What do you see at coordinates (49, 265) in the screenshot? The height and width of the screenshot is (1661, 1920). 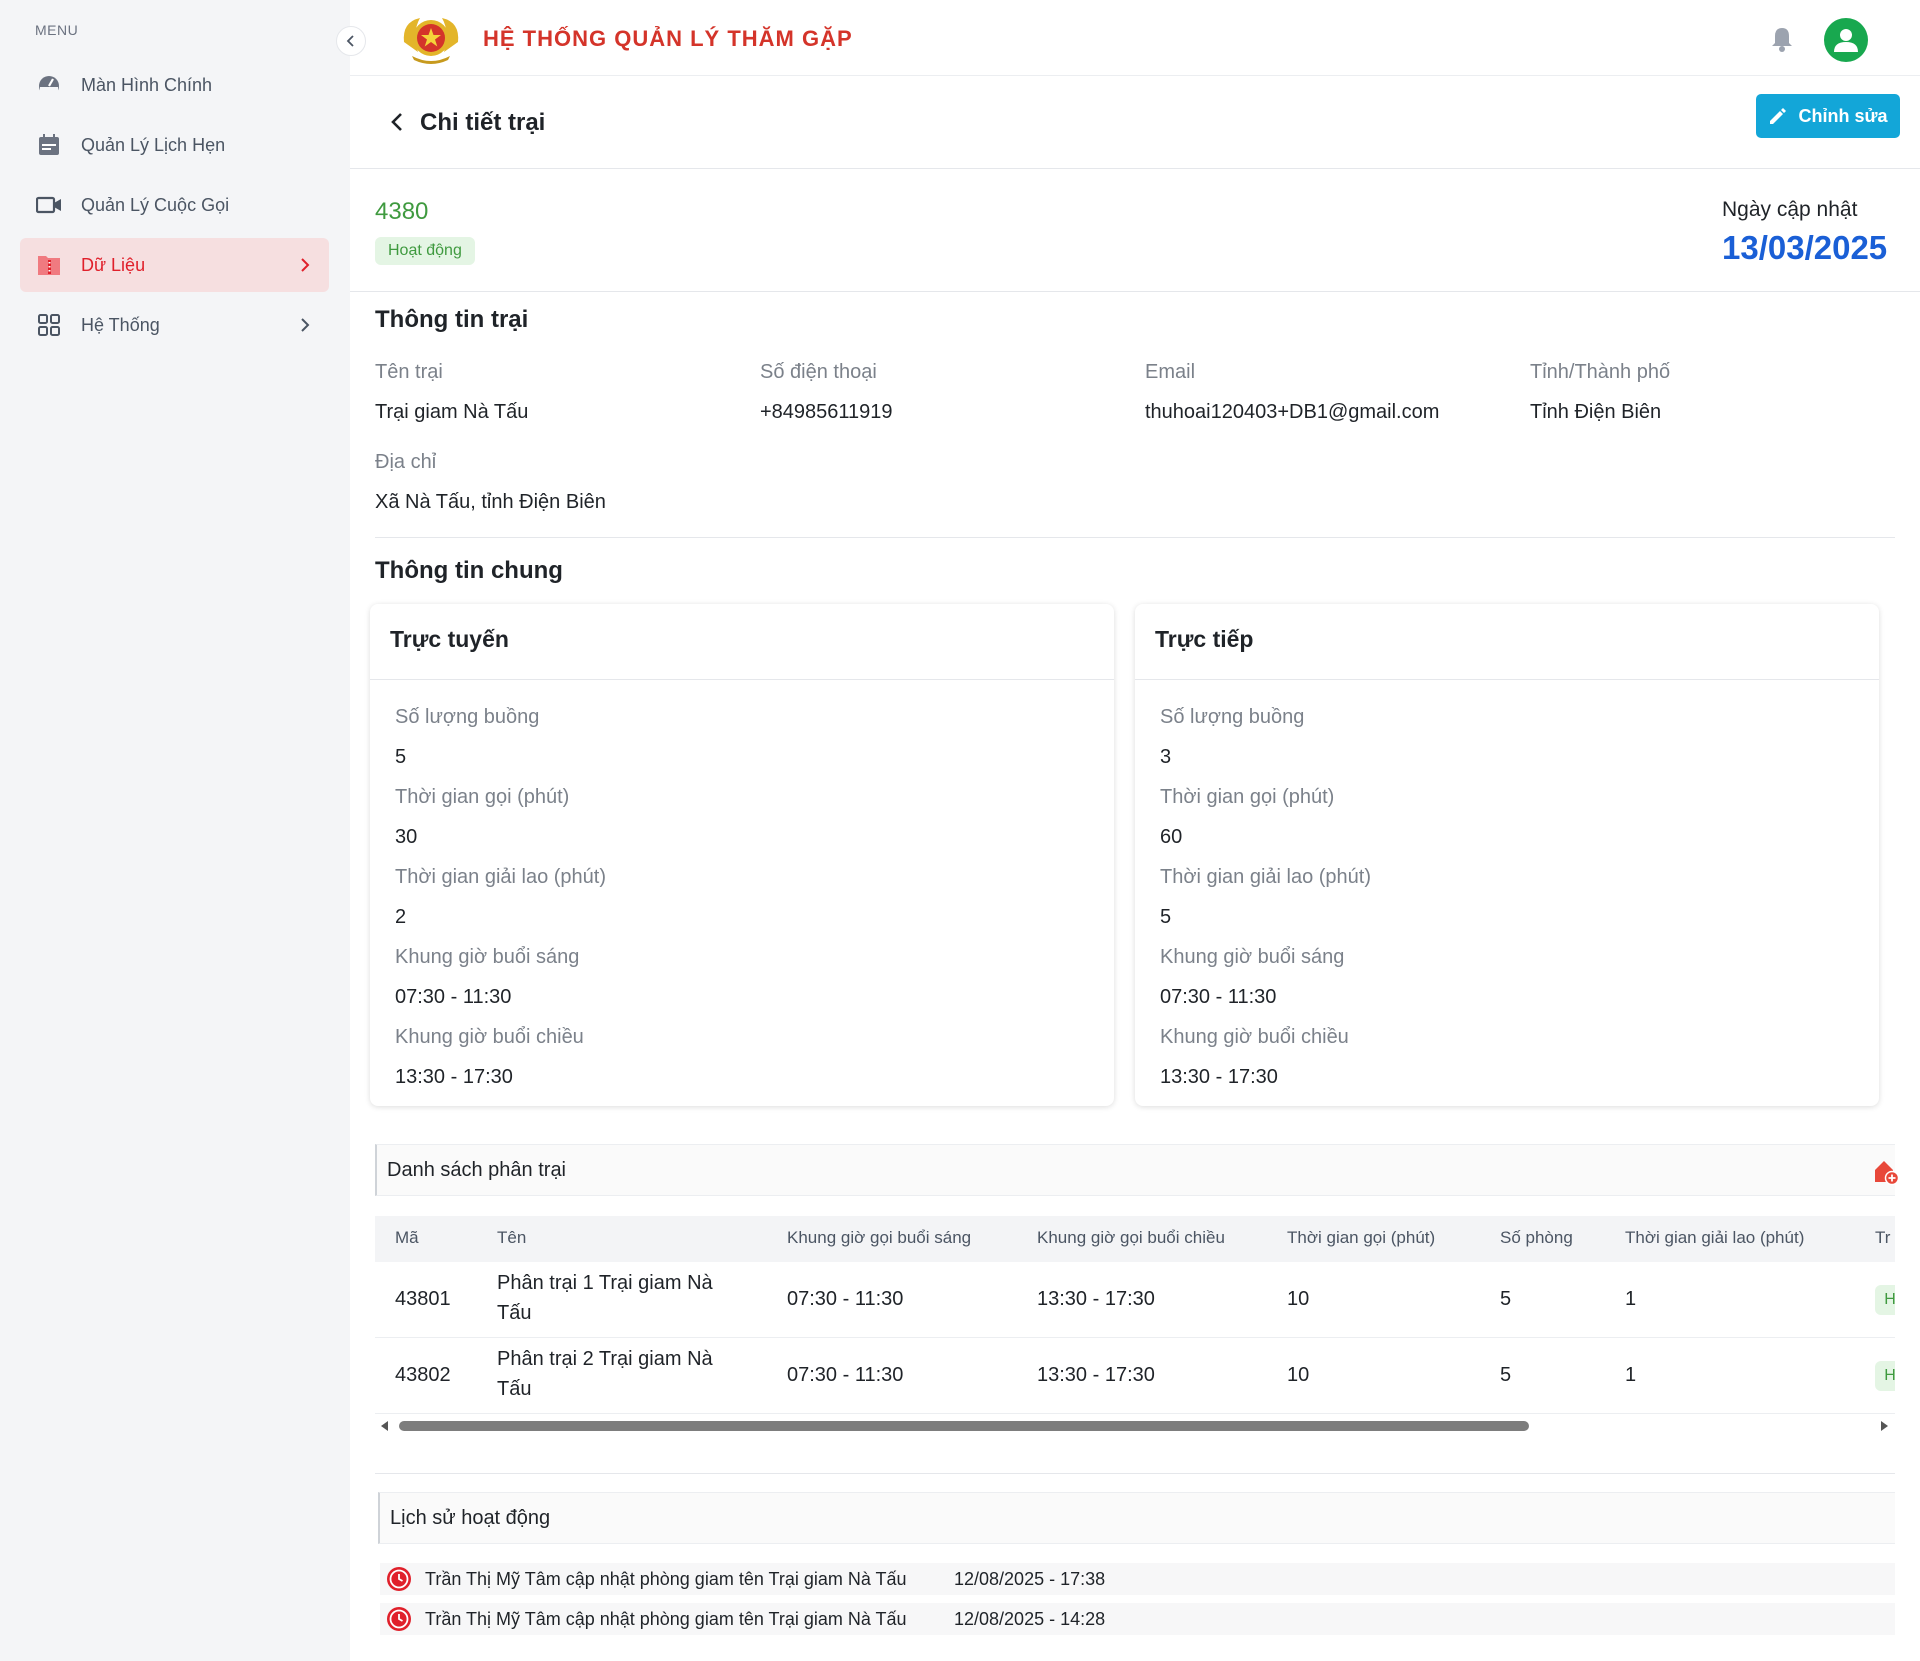 I see `folder-icon` at bounding box center [49, 265].